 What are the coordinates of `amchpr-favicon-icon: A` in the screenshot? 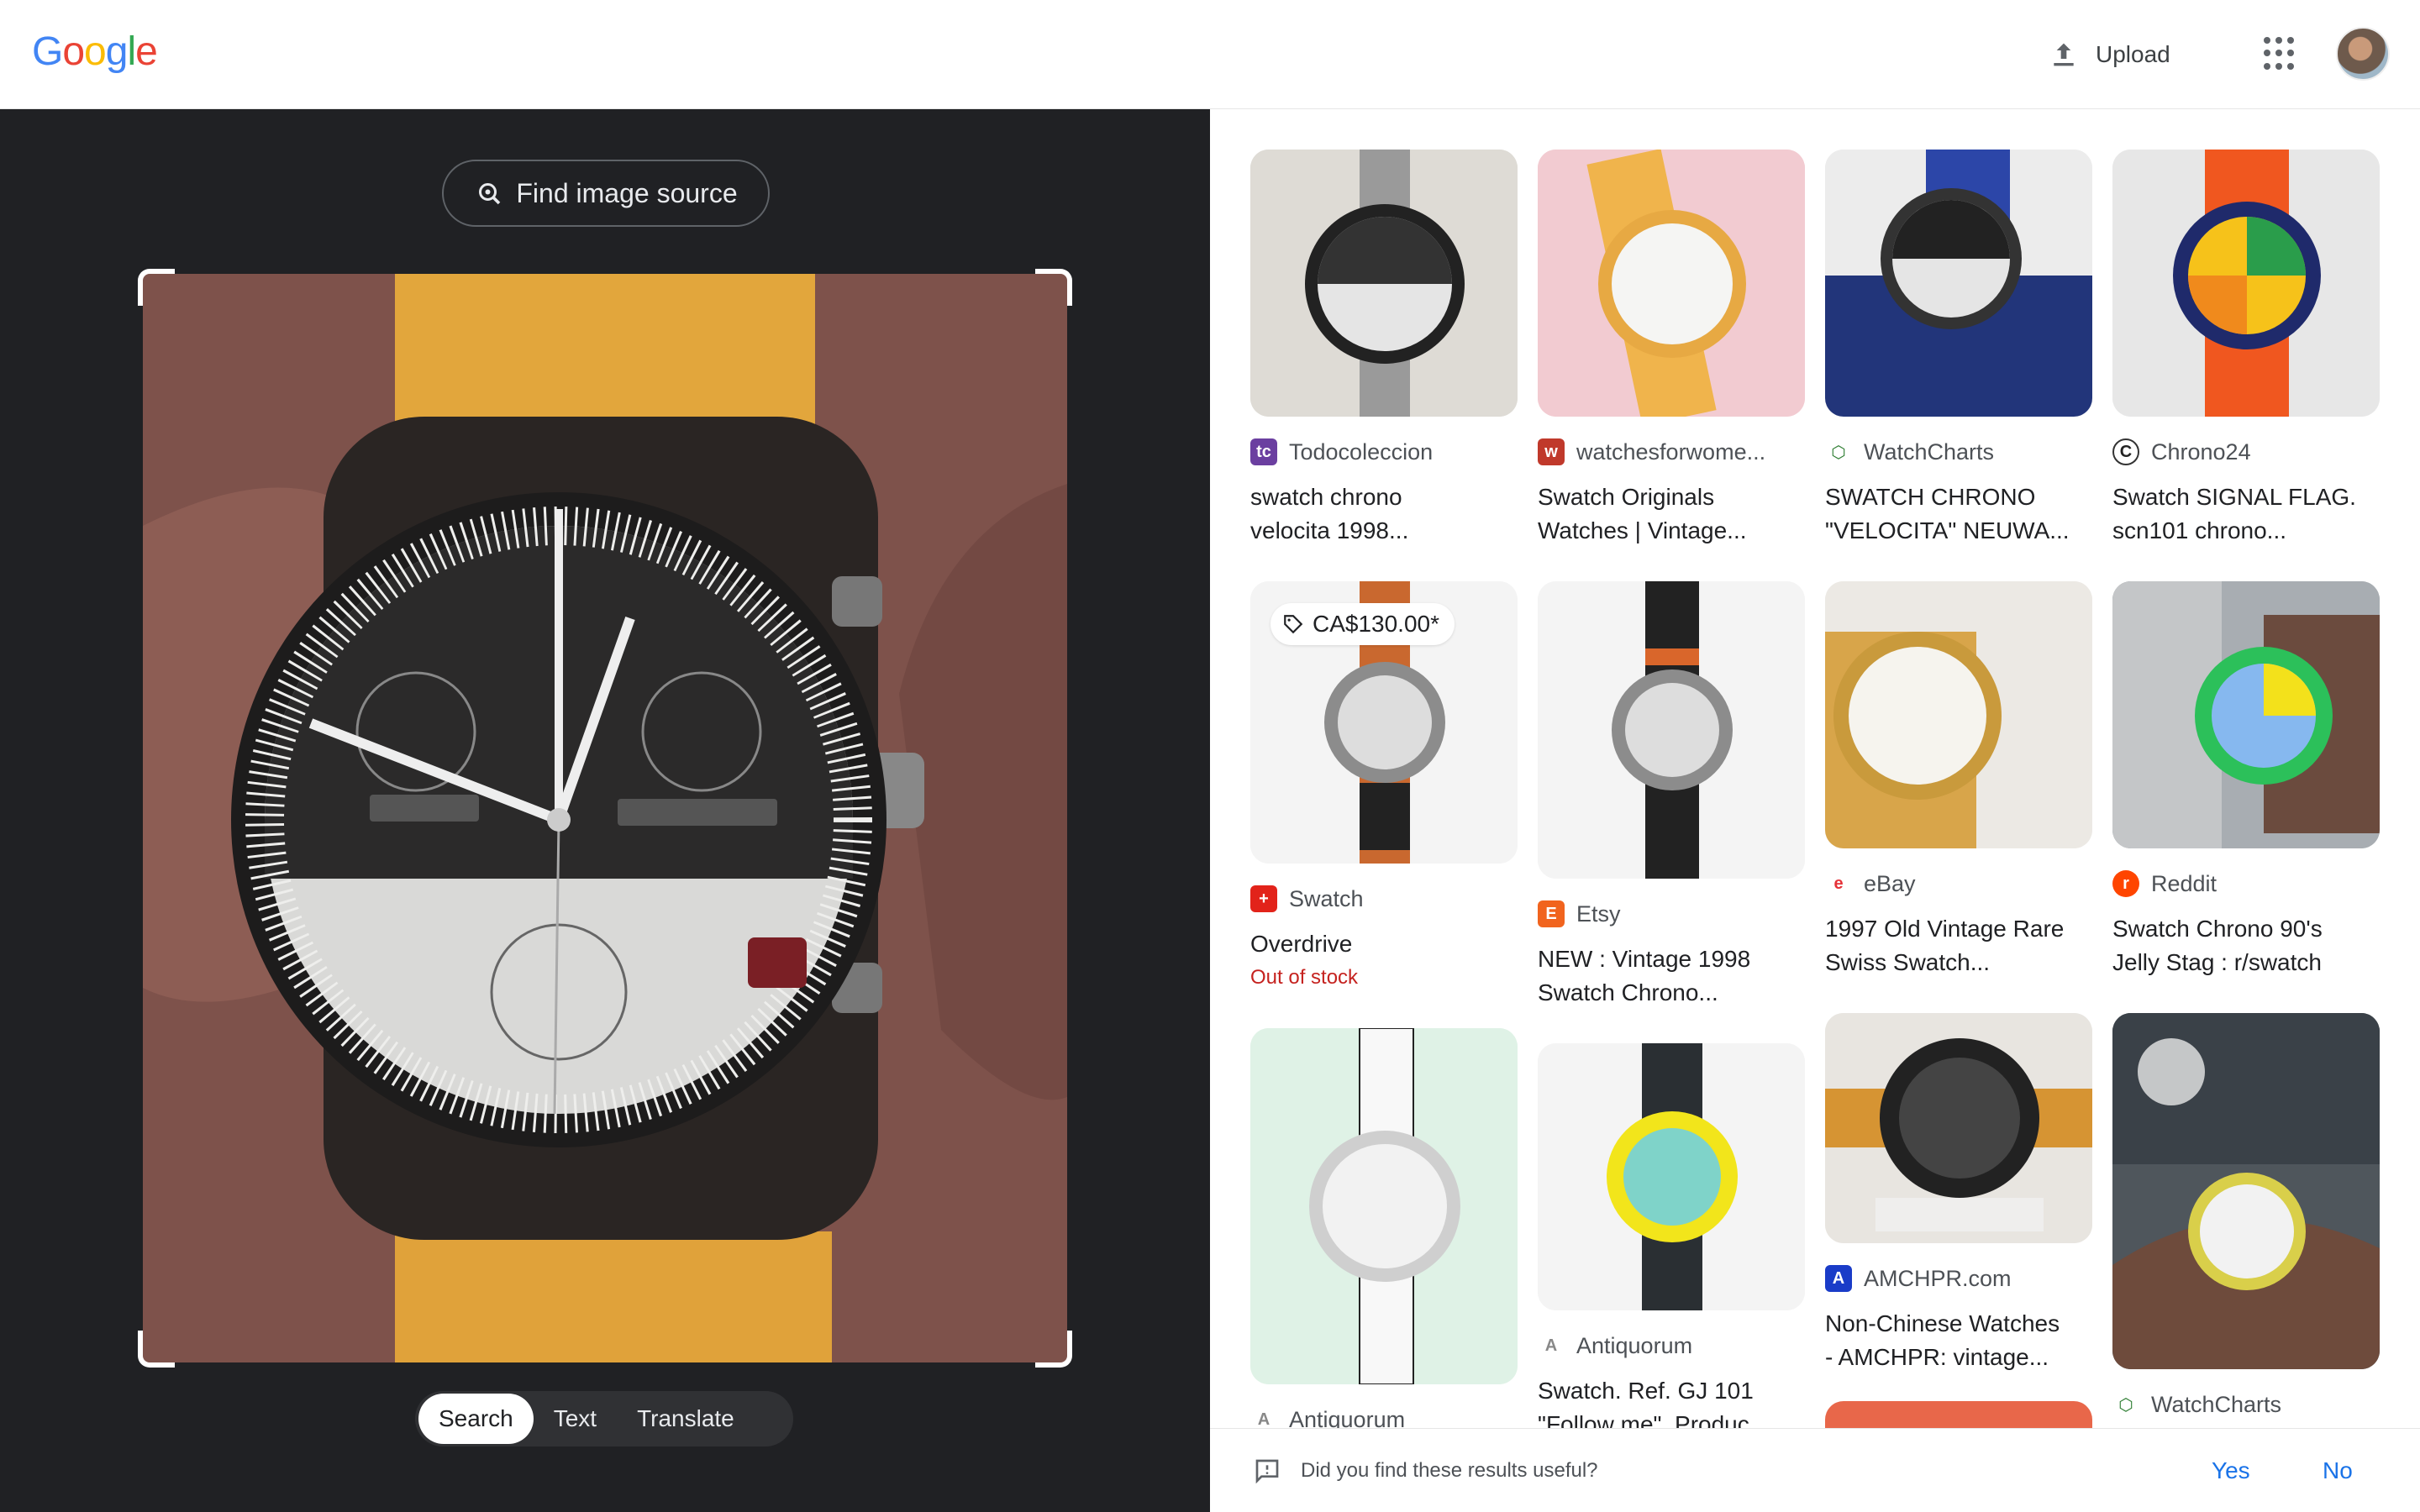 It's located at (1839, 1278).